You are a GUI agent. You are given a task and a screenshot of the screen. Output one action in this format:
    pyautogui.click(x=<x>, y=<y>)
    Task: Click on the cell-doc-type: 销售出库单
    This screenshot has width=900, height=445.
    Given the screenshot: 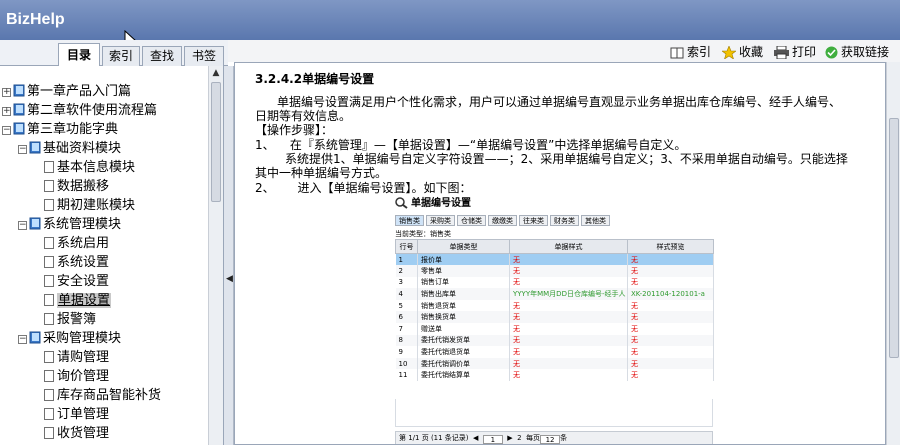 What is the action you would take?
    pyautogui.click(x=463, y=294)
    